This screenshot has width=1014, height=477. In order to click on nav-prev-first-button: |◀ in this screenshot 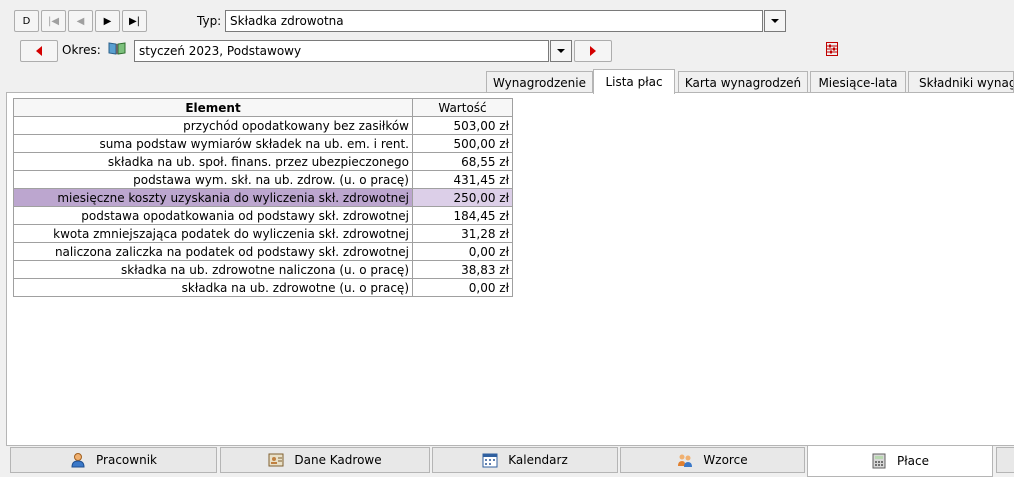, I will do `click(53, 21)`.